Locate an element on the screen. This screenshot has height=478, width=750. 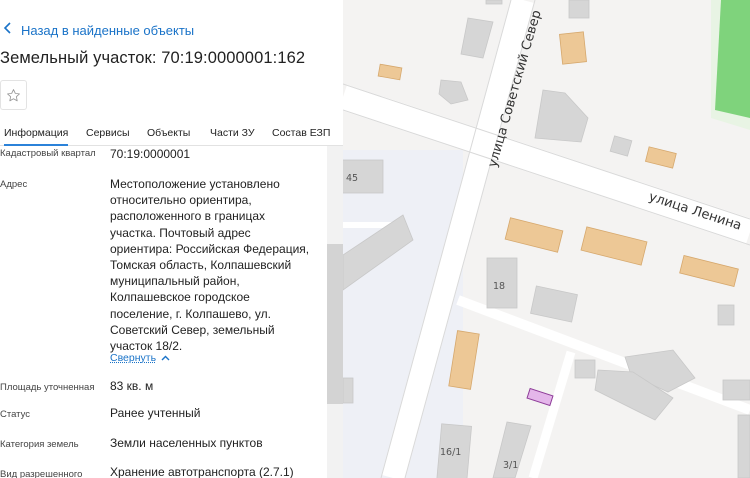
collapse-label: Свернуть is located at coordinates (133, 358).